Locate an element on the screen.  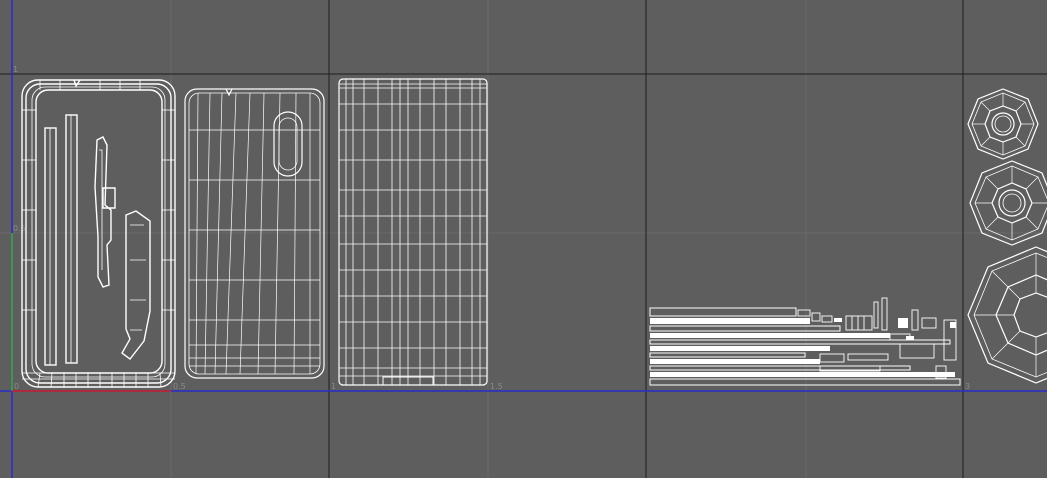
axis-label-v-1: 1 is located at coordinates (15, 69).